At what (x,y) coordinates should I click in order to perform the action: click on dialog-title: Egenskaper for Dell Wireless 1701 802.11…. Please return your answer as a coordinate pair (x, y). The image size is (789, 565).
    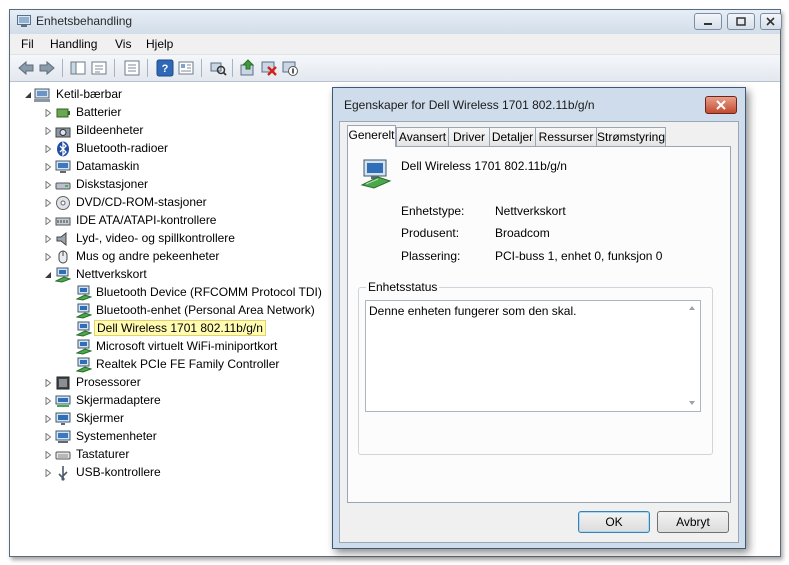
    Looking at the image, I should click on (469, 105).